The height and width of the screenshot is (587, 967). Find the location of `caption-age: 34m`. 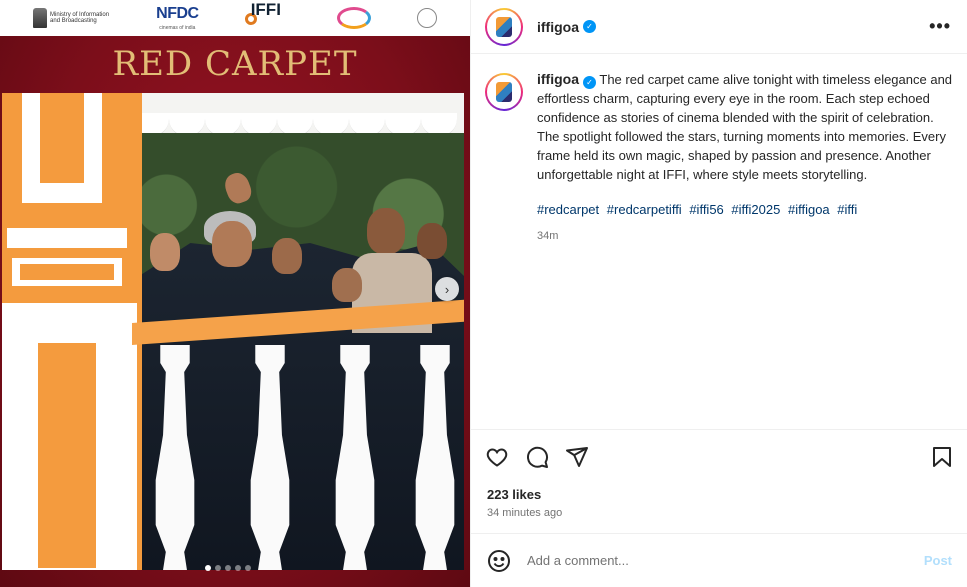

caption-age: 34m is located at coordinates (548, 236).